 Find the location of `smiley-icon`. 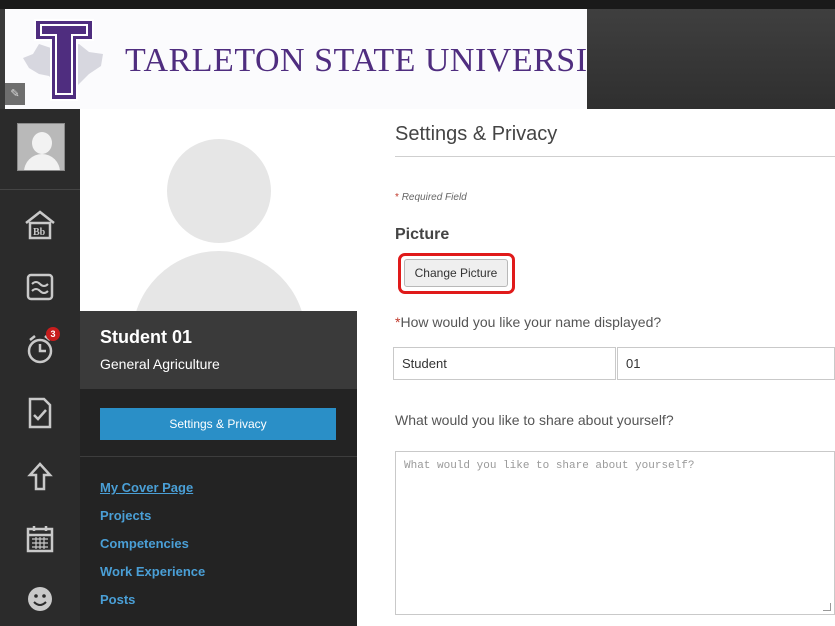

smiley-icon is located at coordinates (40, 599).